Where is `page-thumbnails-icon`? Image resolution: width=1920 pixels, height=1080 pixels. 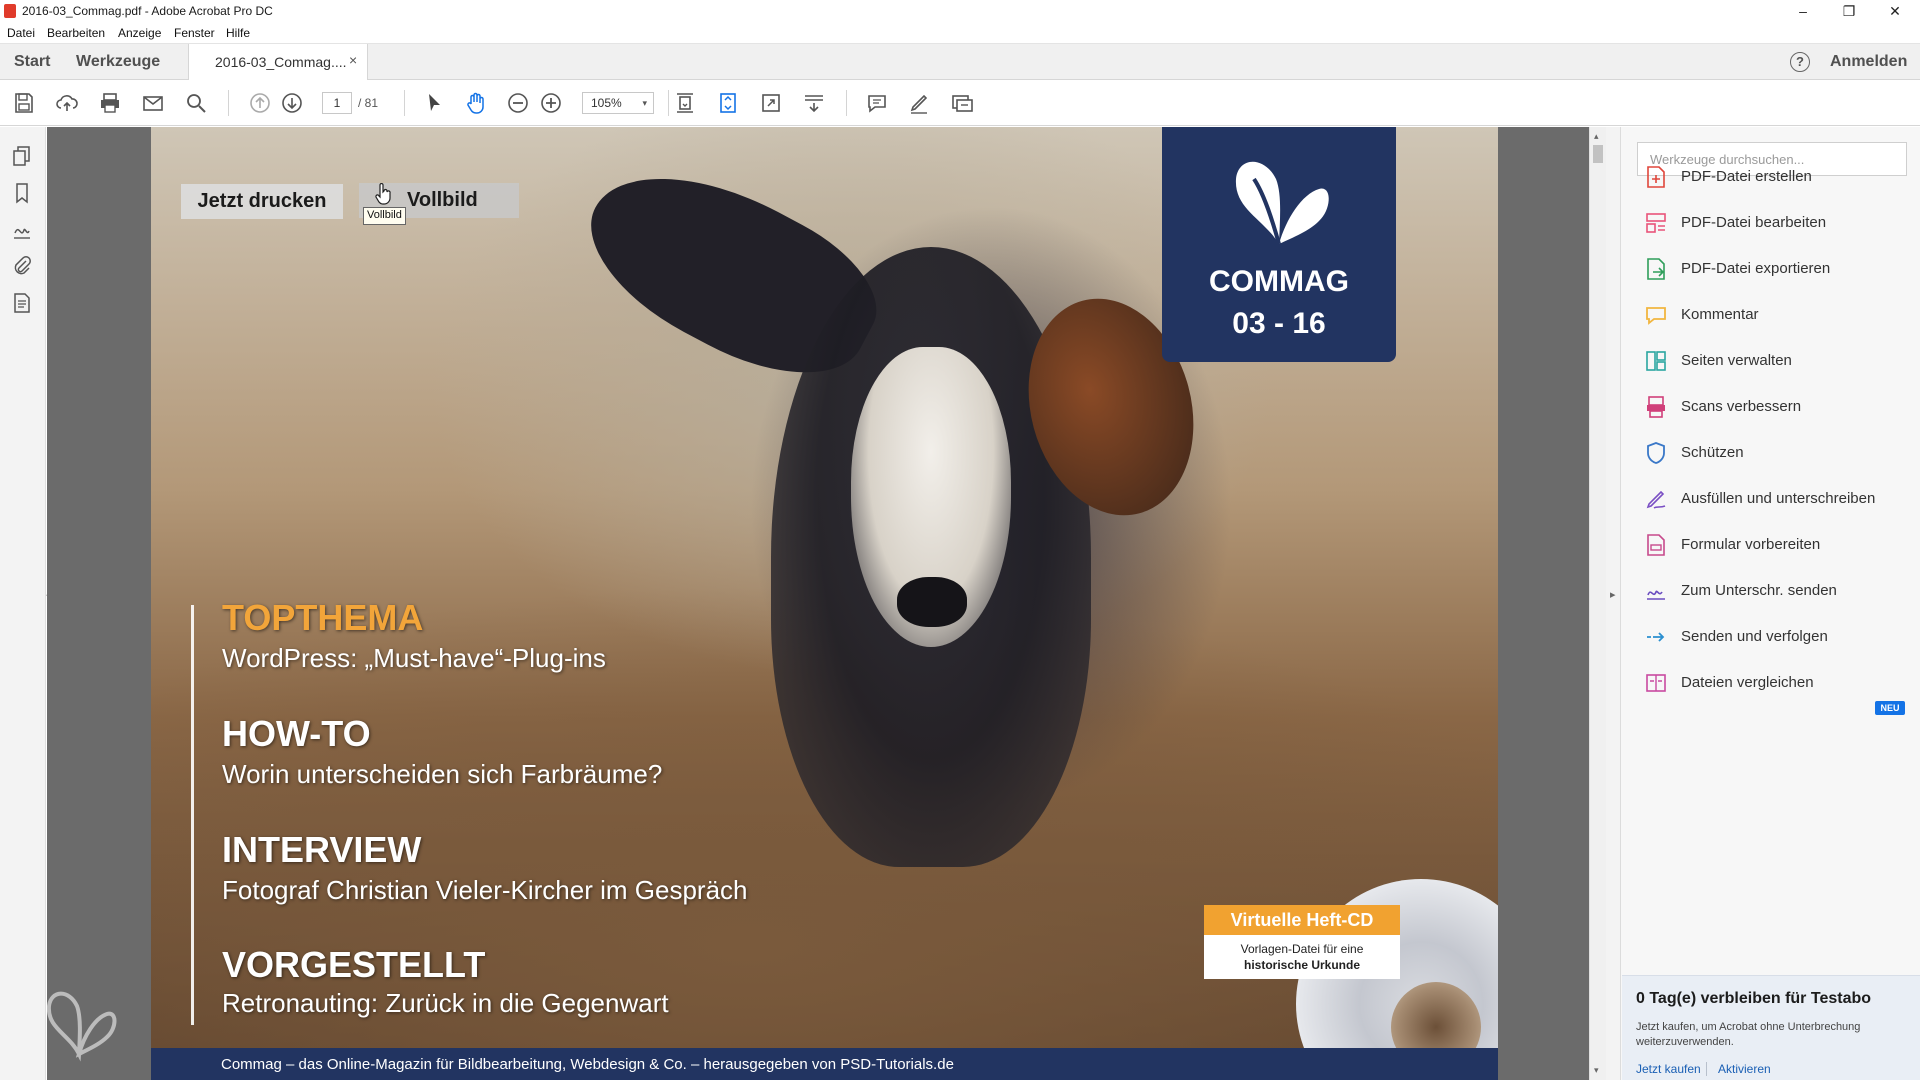 page-thumbnails-icon is located at coordinates (22, 156).